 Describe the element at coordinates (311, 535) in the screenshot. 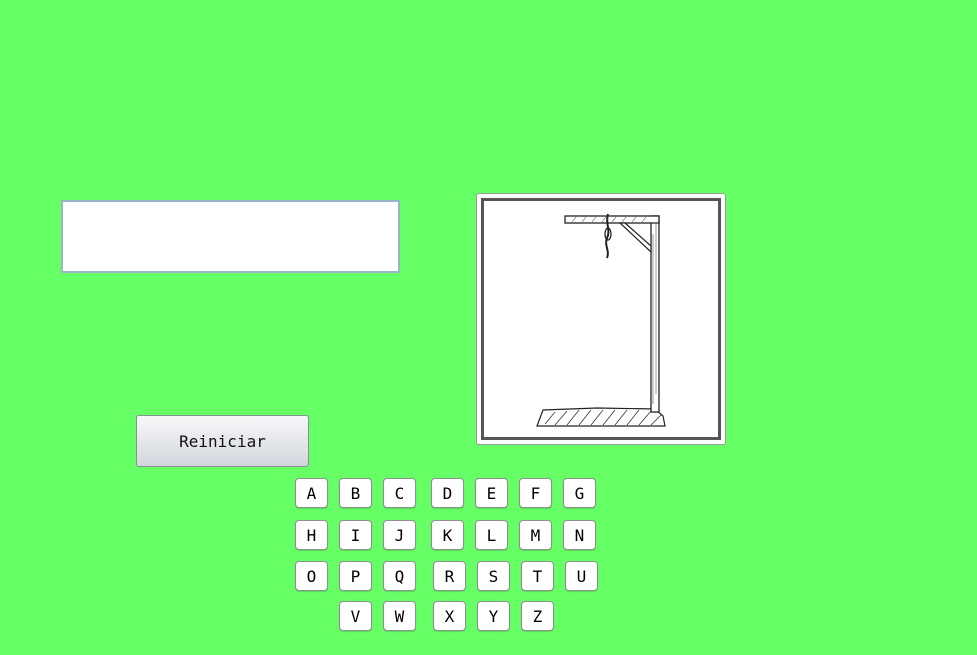

I see `key-h: H` at that location.